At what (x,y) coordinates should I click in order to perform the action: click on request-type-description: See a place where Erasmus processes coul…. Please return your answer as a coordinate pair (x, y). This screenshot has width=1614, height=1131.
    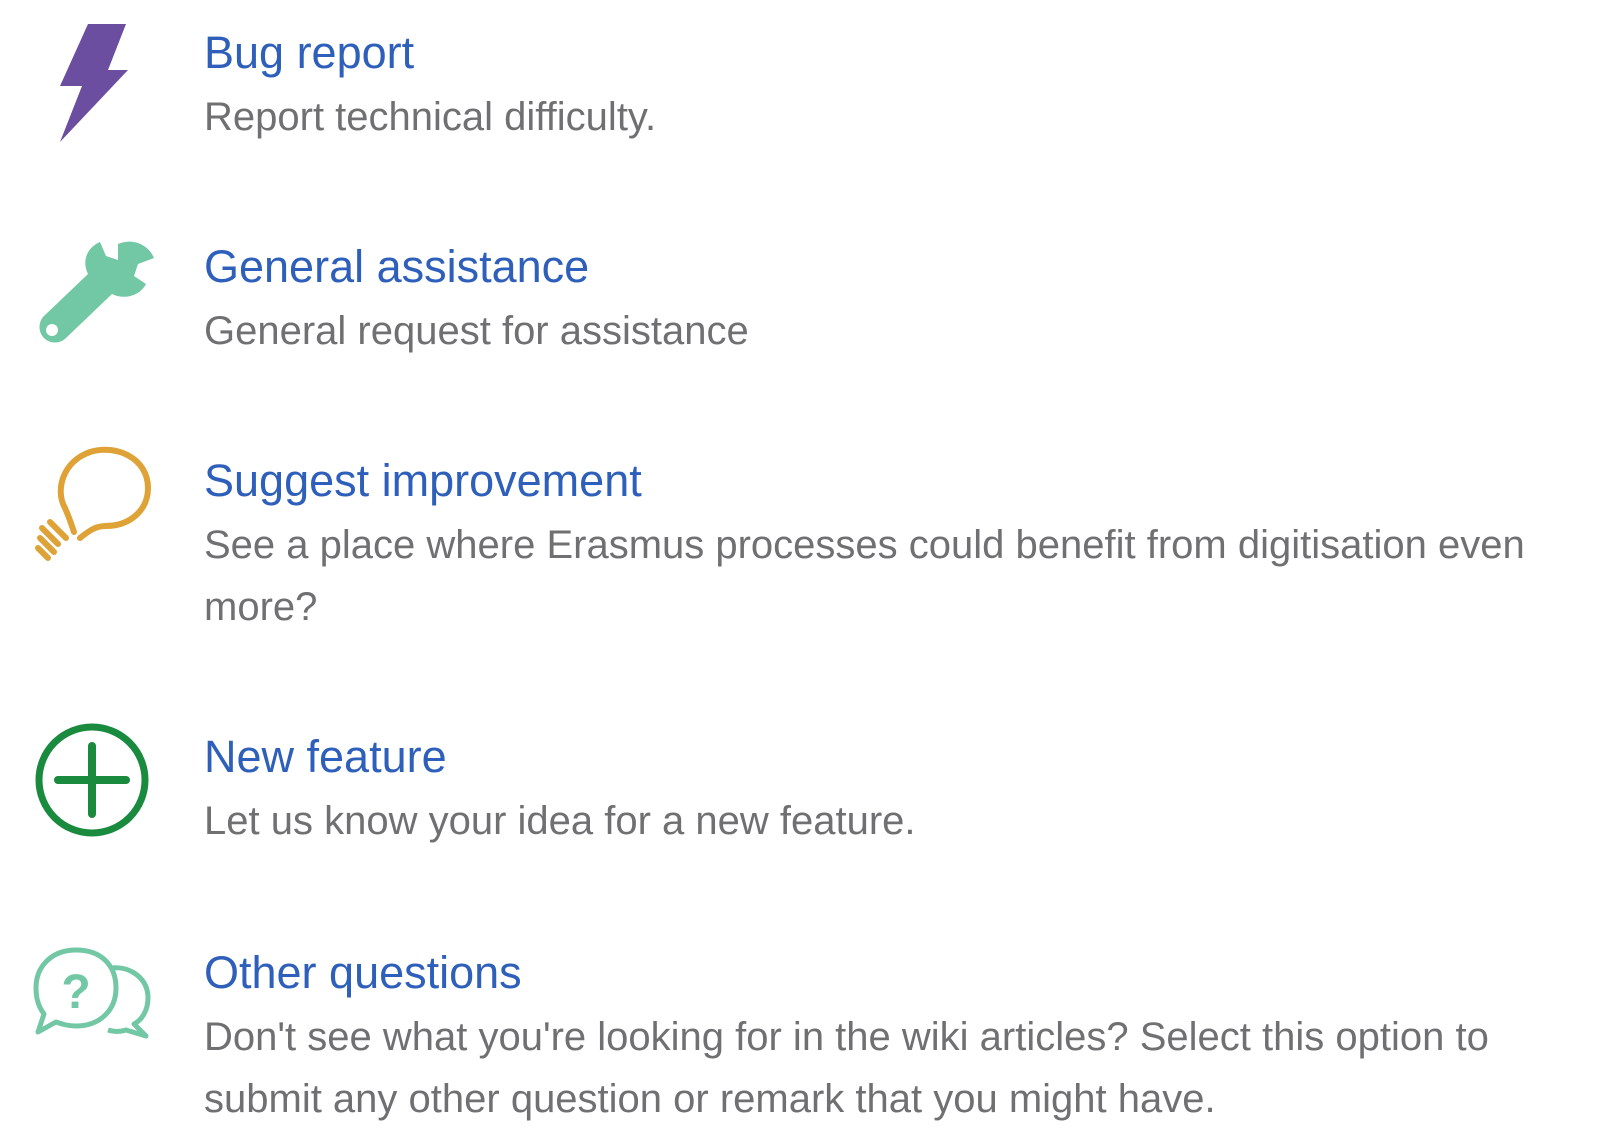
    Looking at the image, I should click on (864, 576).